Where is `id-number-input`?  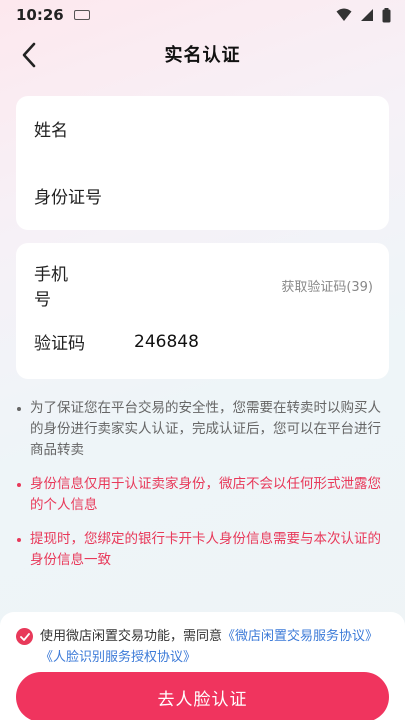
id-number-input is located at coordinates (253, 195).